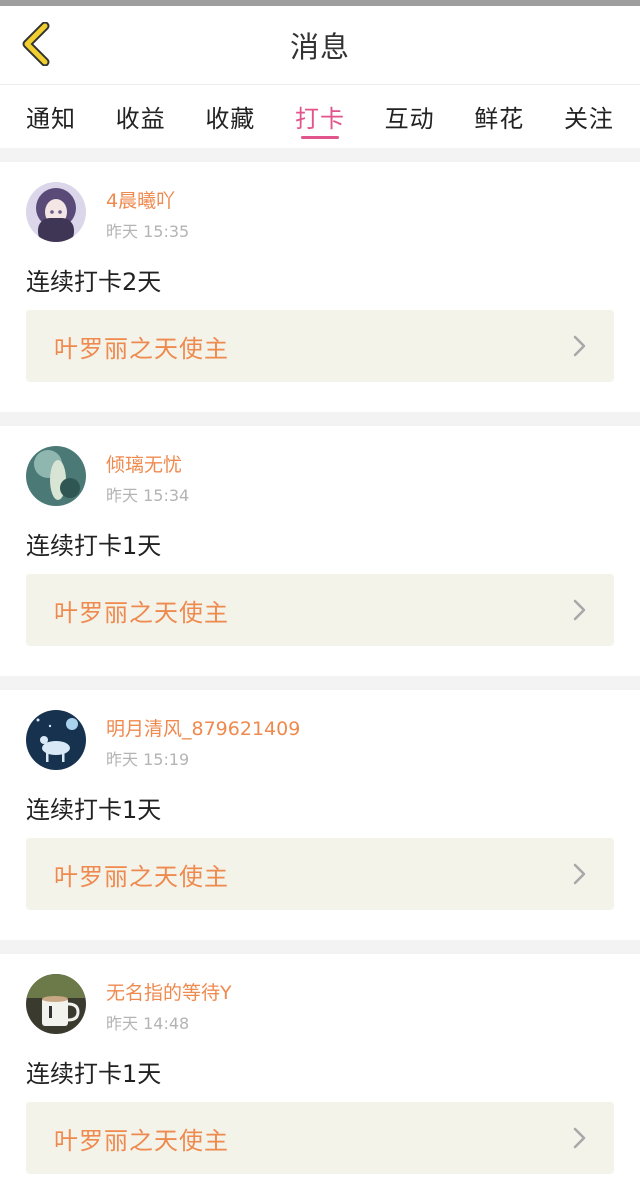 The height and width of the screenshot is (1192, 640). What do you see at coordinates (203, 727) in the screenshot?
I see `username: 明月清风_879621409` at bounding box center [203, 727].